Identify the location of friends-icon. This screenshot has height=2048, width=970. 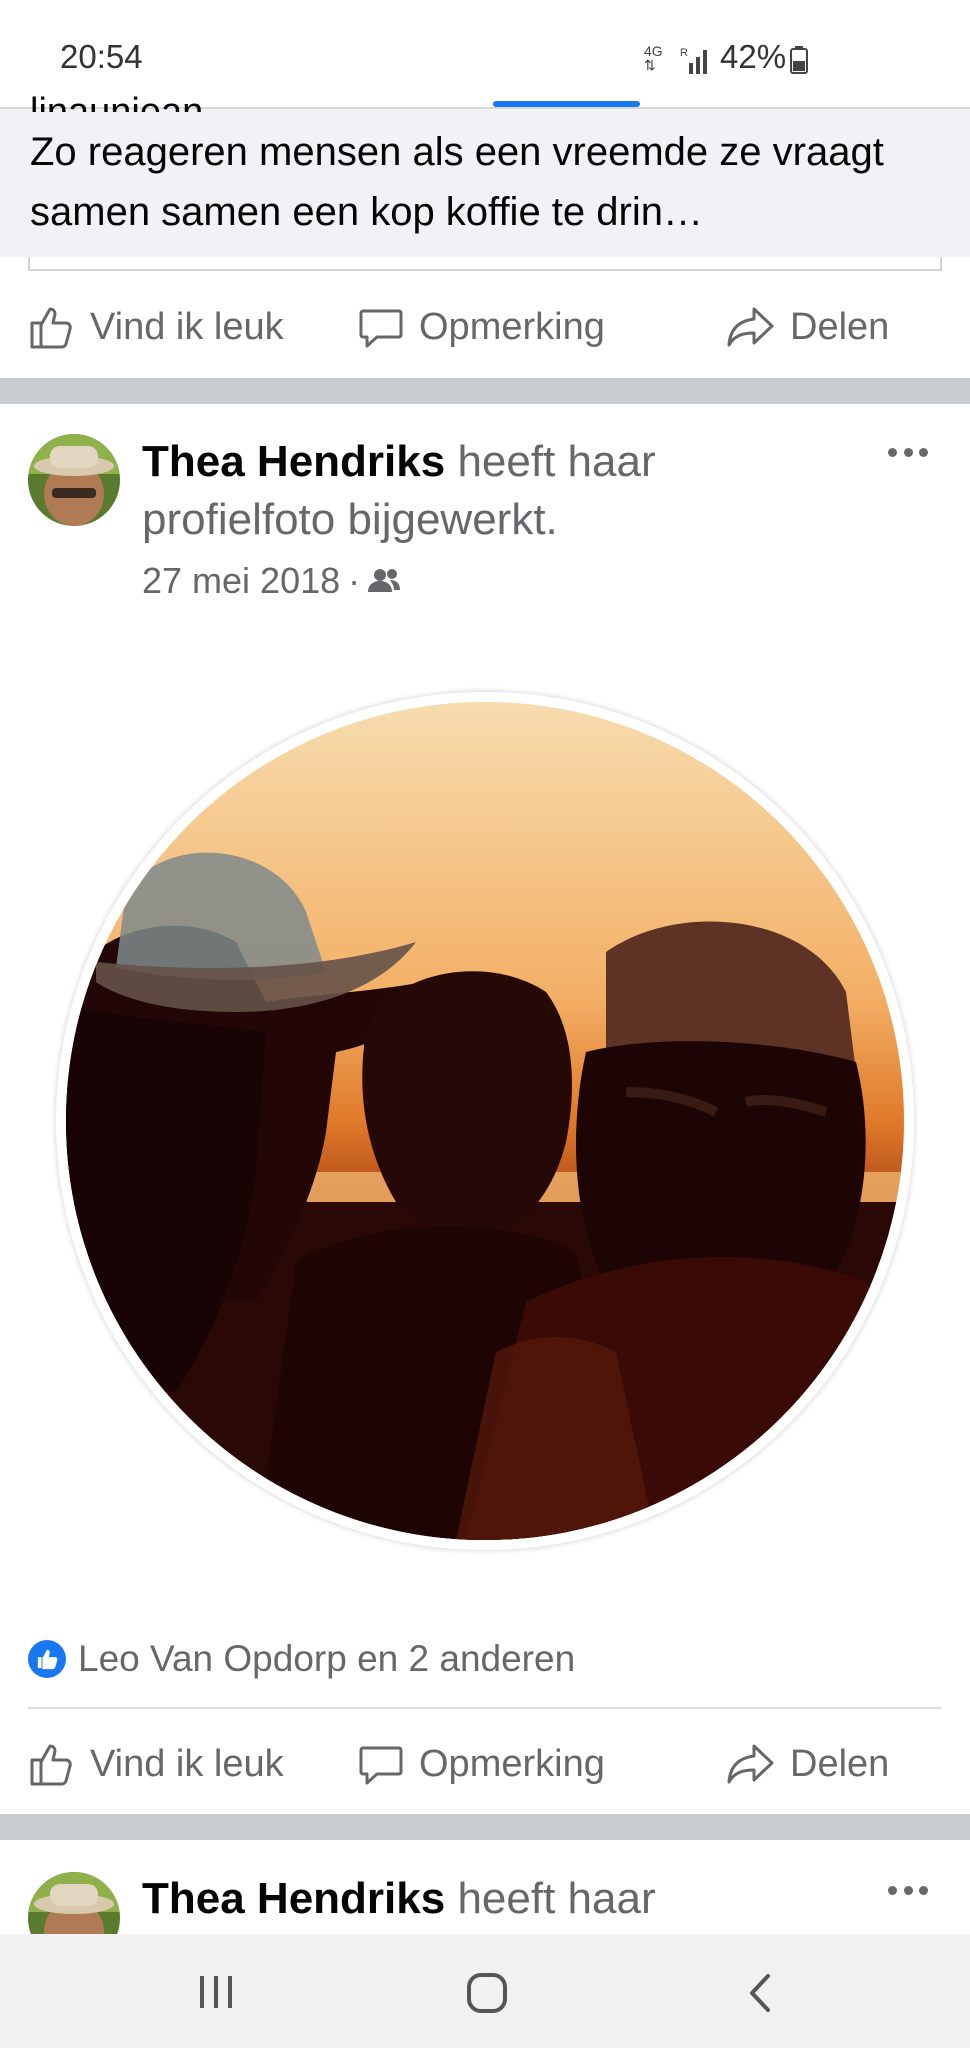
(384, 580).